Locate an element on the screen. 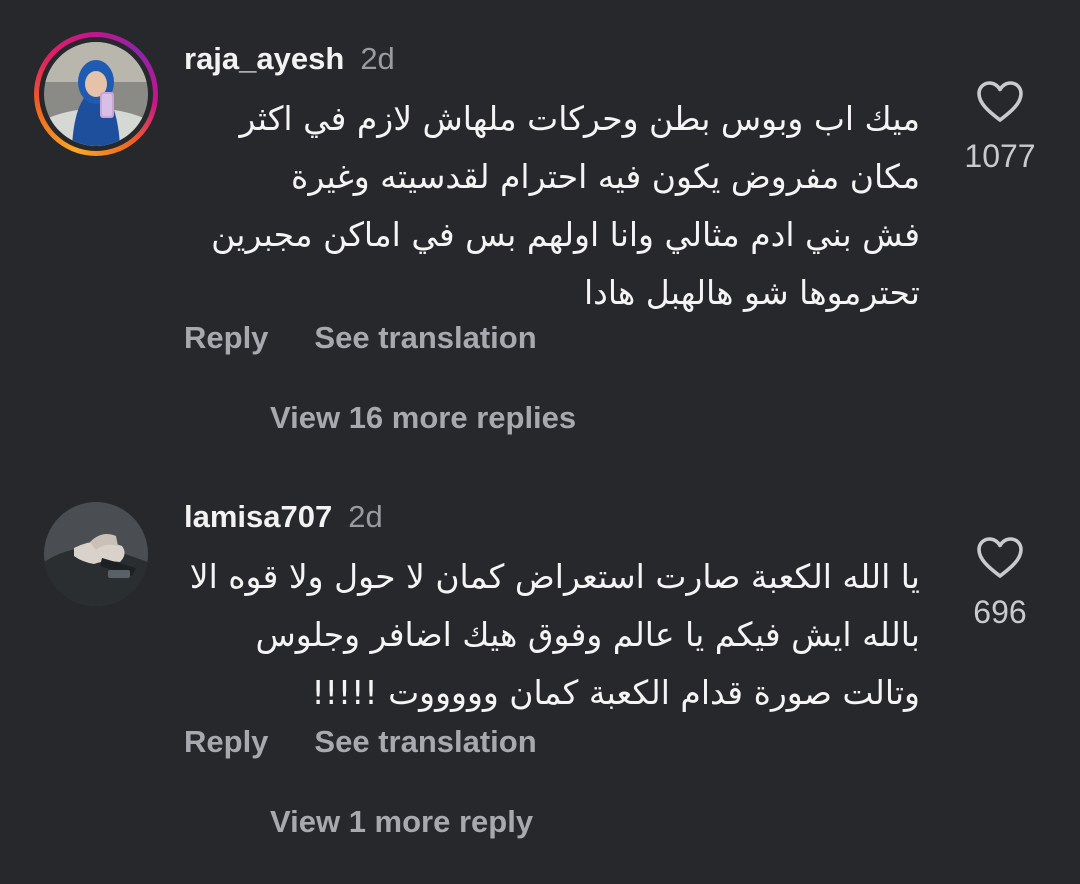 This screenshot has width=1080, height=884. view-replies-button: View 16 more replies is located at coordinates (423, 418).